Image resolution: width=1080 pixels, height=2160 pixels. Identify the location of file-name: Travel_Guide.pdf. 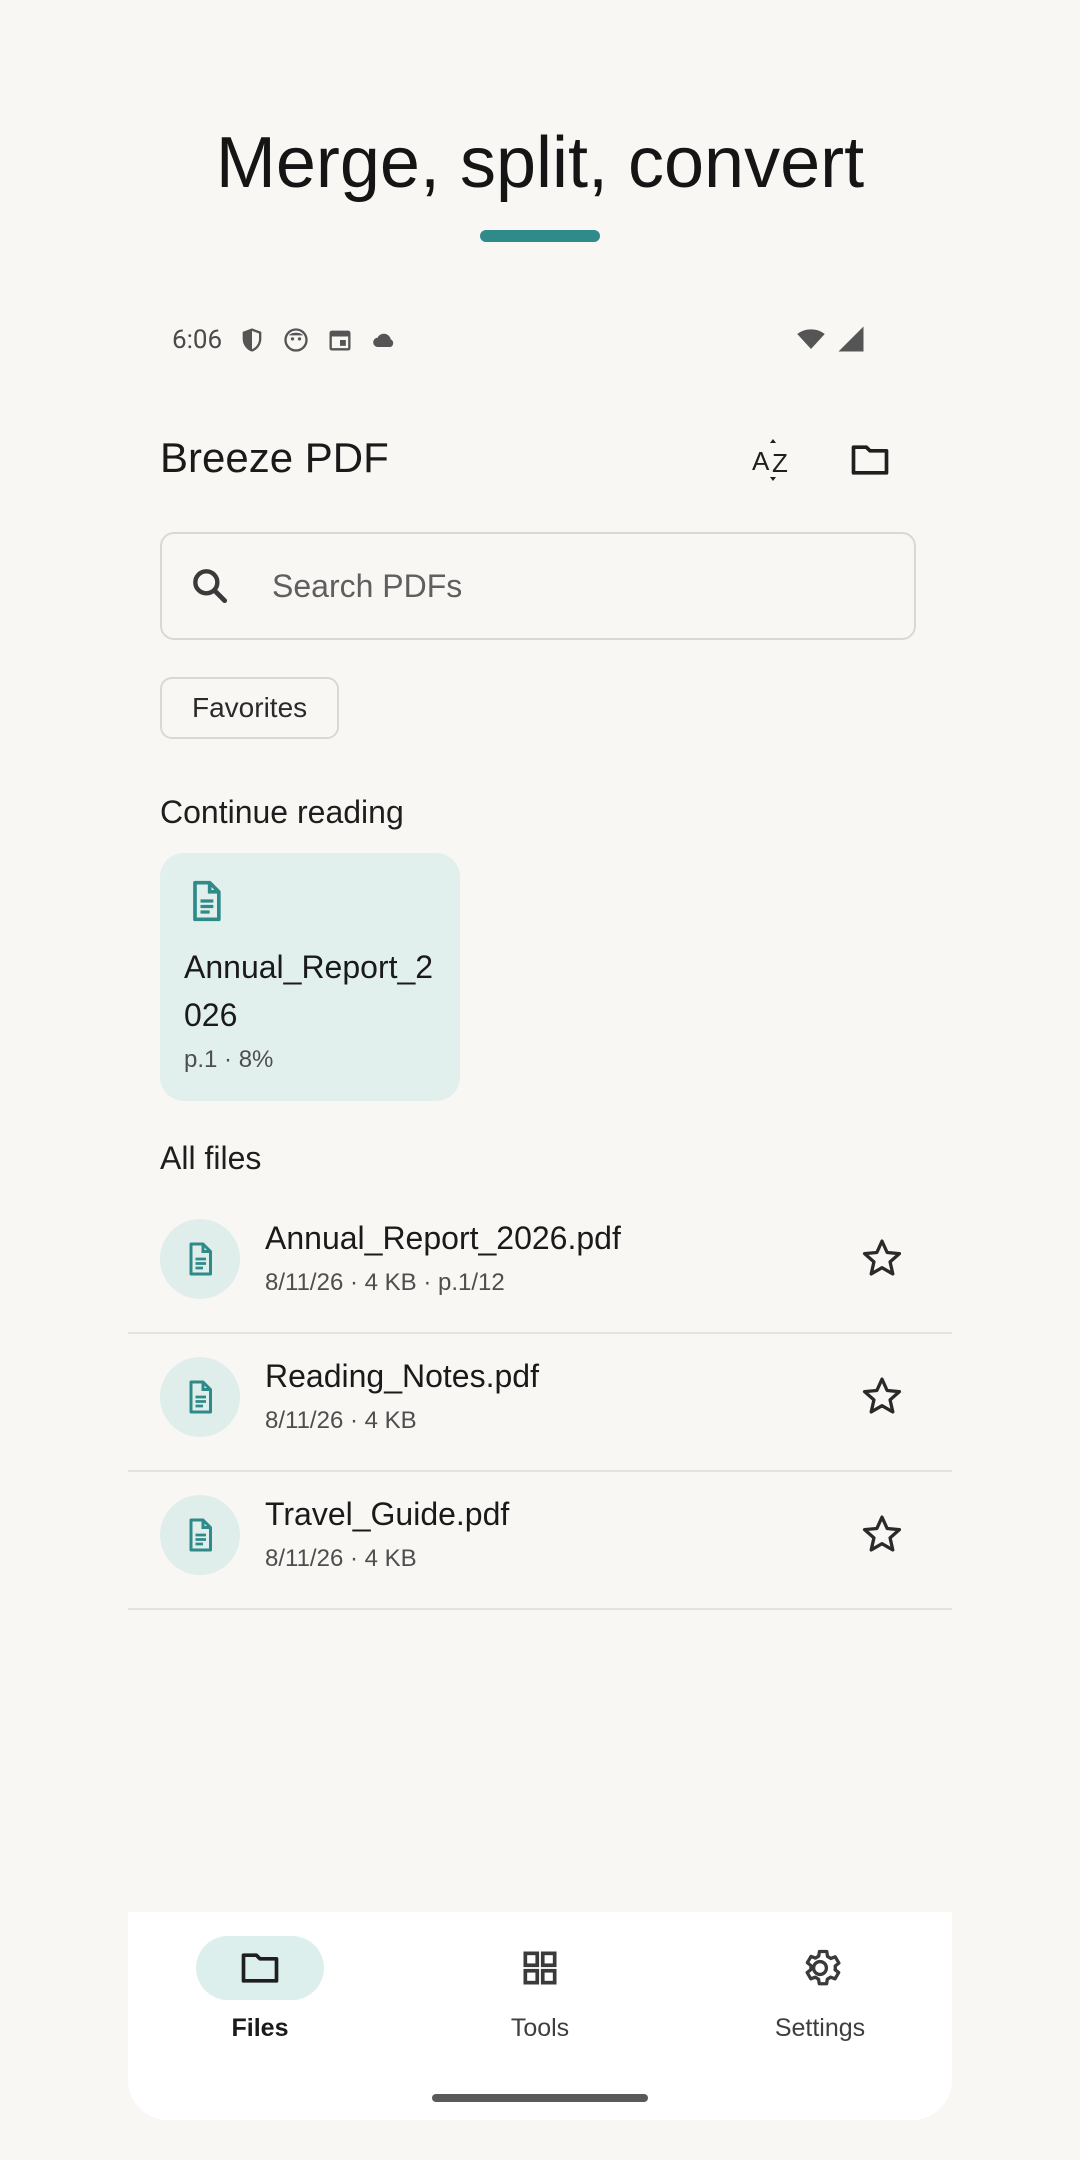
(387, 1514).